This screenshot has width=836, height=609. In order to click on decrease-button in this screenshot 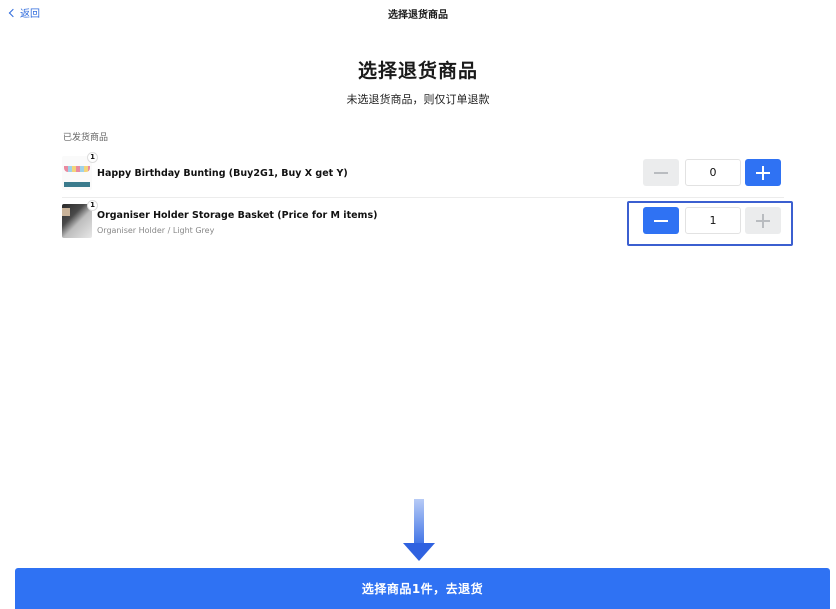, I will do `click(661, 172)`.